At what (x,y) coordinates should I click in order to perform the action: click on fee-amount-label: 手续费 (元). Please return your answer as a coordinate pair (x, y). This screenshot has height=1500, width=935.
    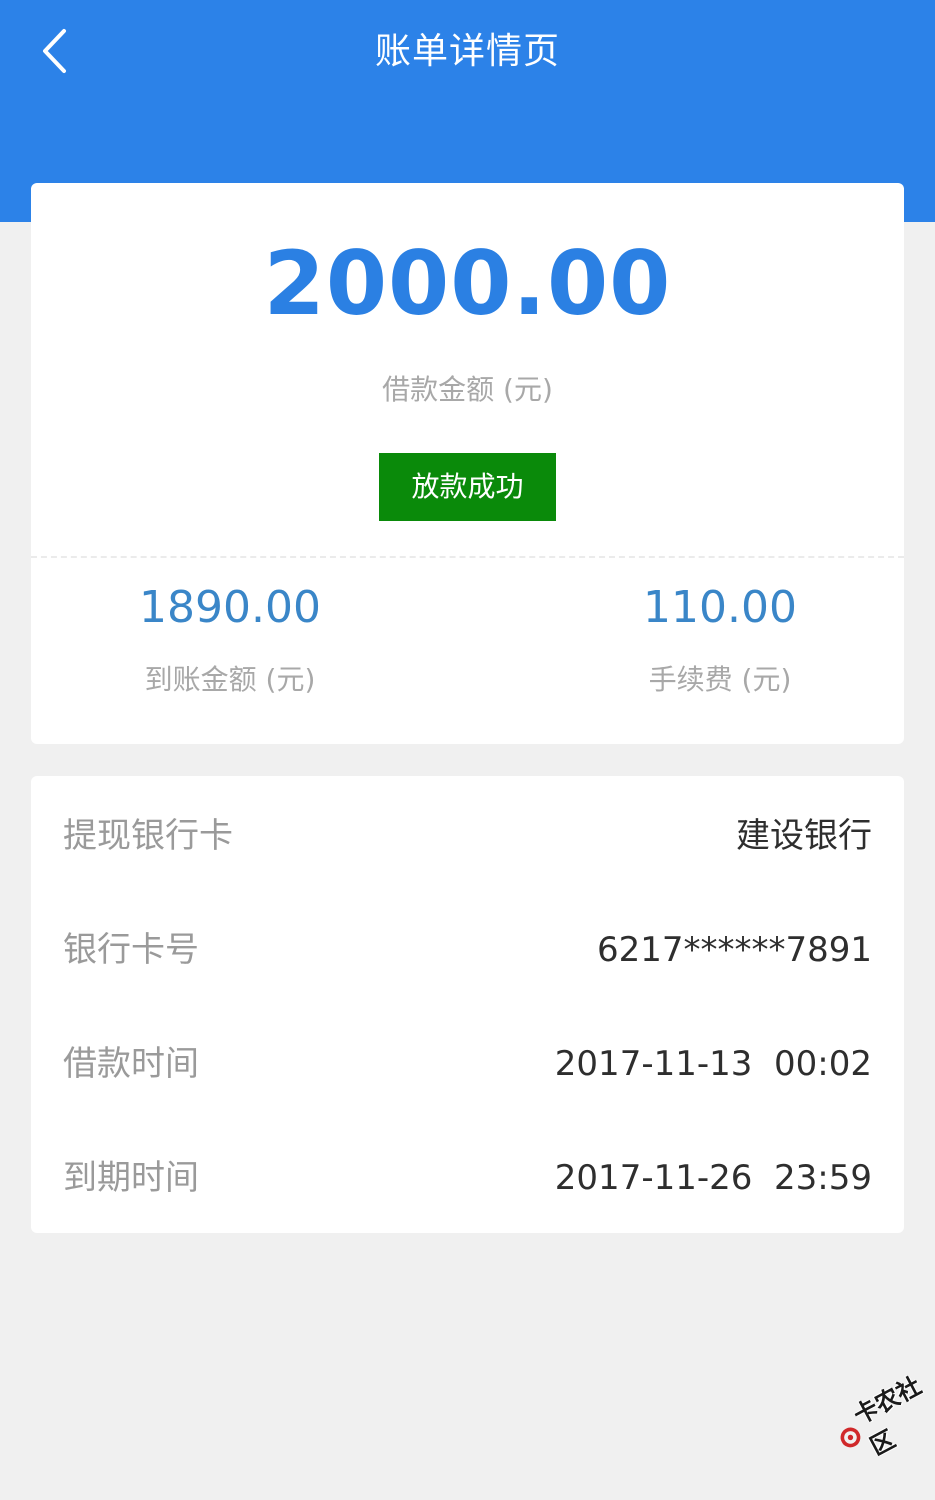
    Looking at the image, I should click on (720, 679).